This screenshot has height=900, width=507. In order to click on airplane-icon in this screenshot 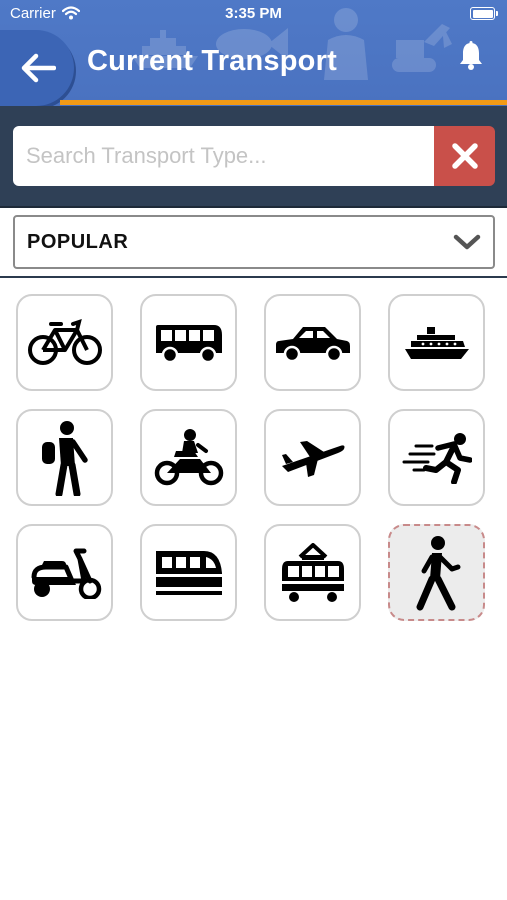, I will do `click(312, 458)`.